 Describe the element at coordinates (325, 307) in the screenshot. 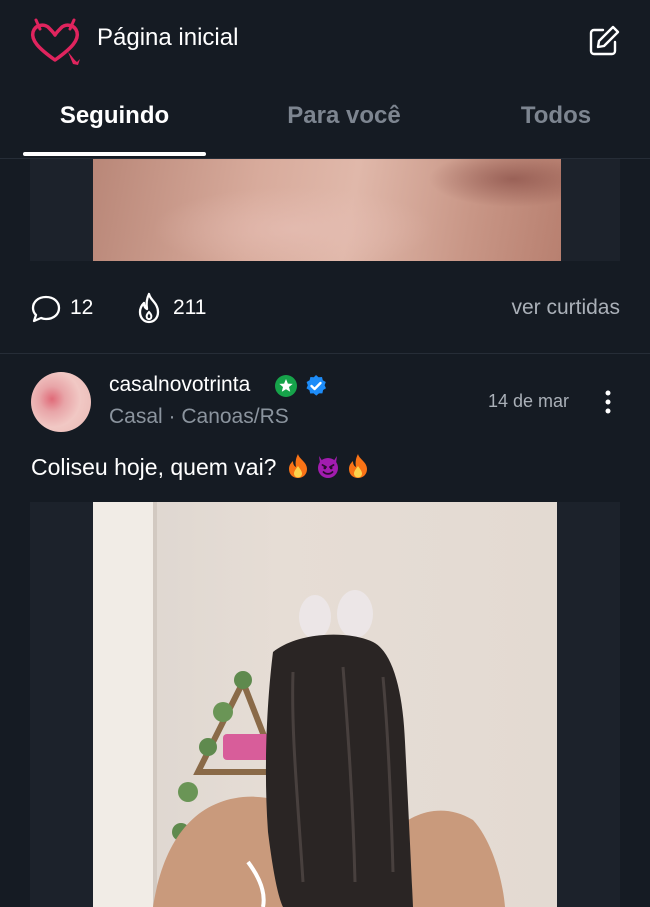

I see `post-stats: 12 211 ver curtidas` at that location.